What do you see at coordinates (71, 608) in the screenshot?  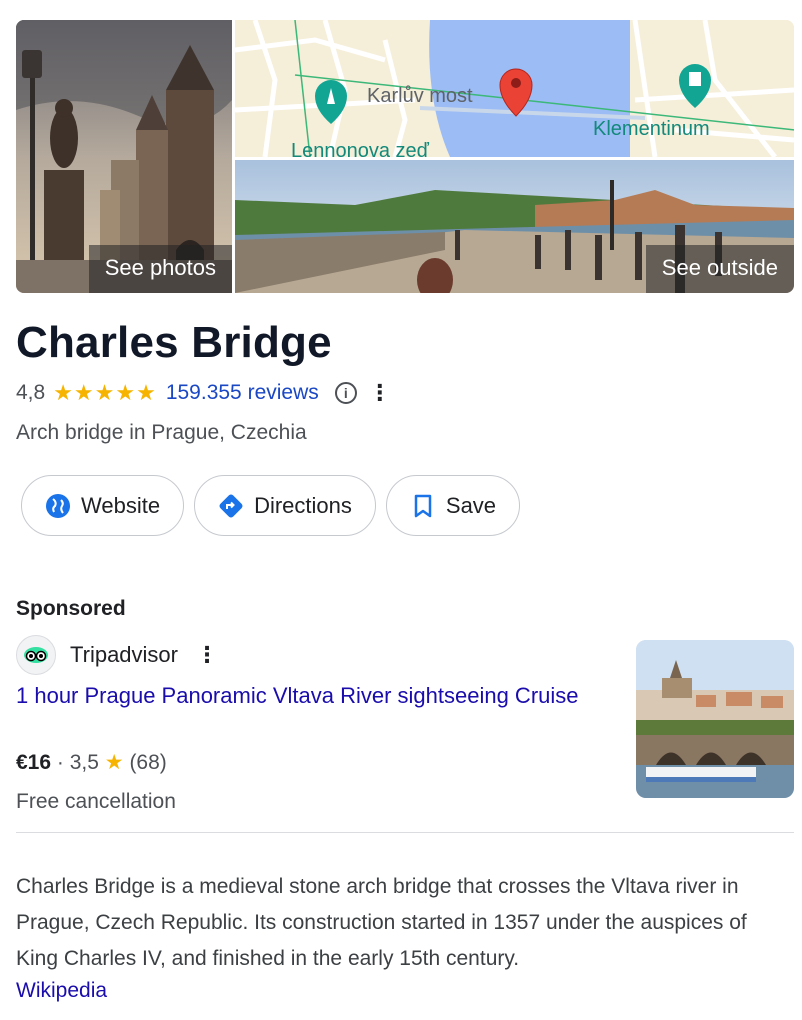 I see `sponsored-label: Sponsored` at bounding box center [71, 608].